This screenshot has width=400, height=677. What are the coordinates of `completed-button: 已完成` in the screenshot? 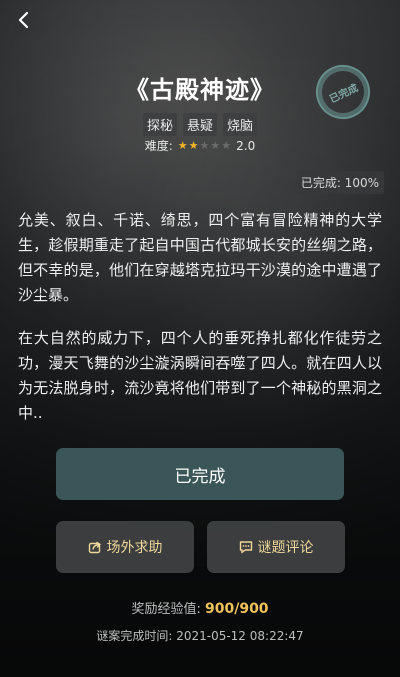 It's located at (200, 474).